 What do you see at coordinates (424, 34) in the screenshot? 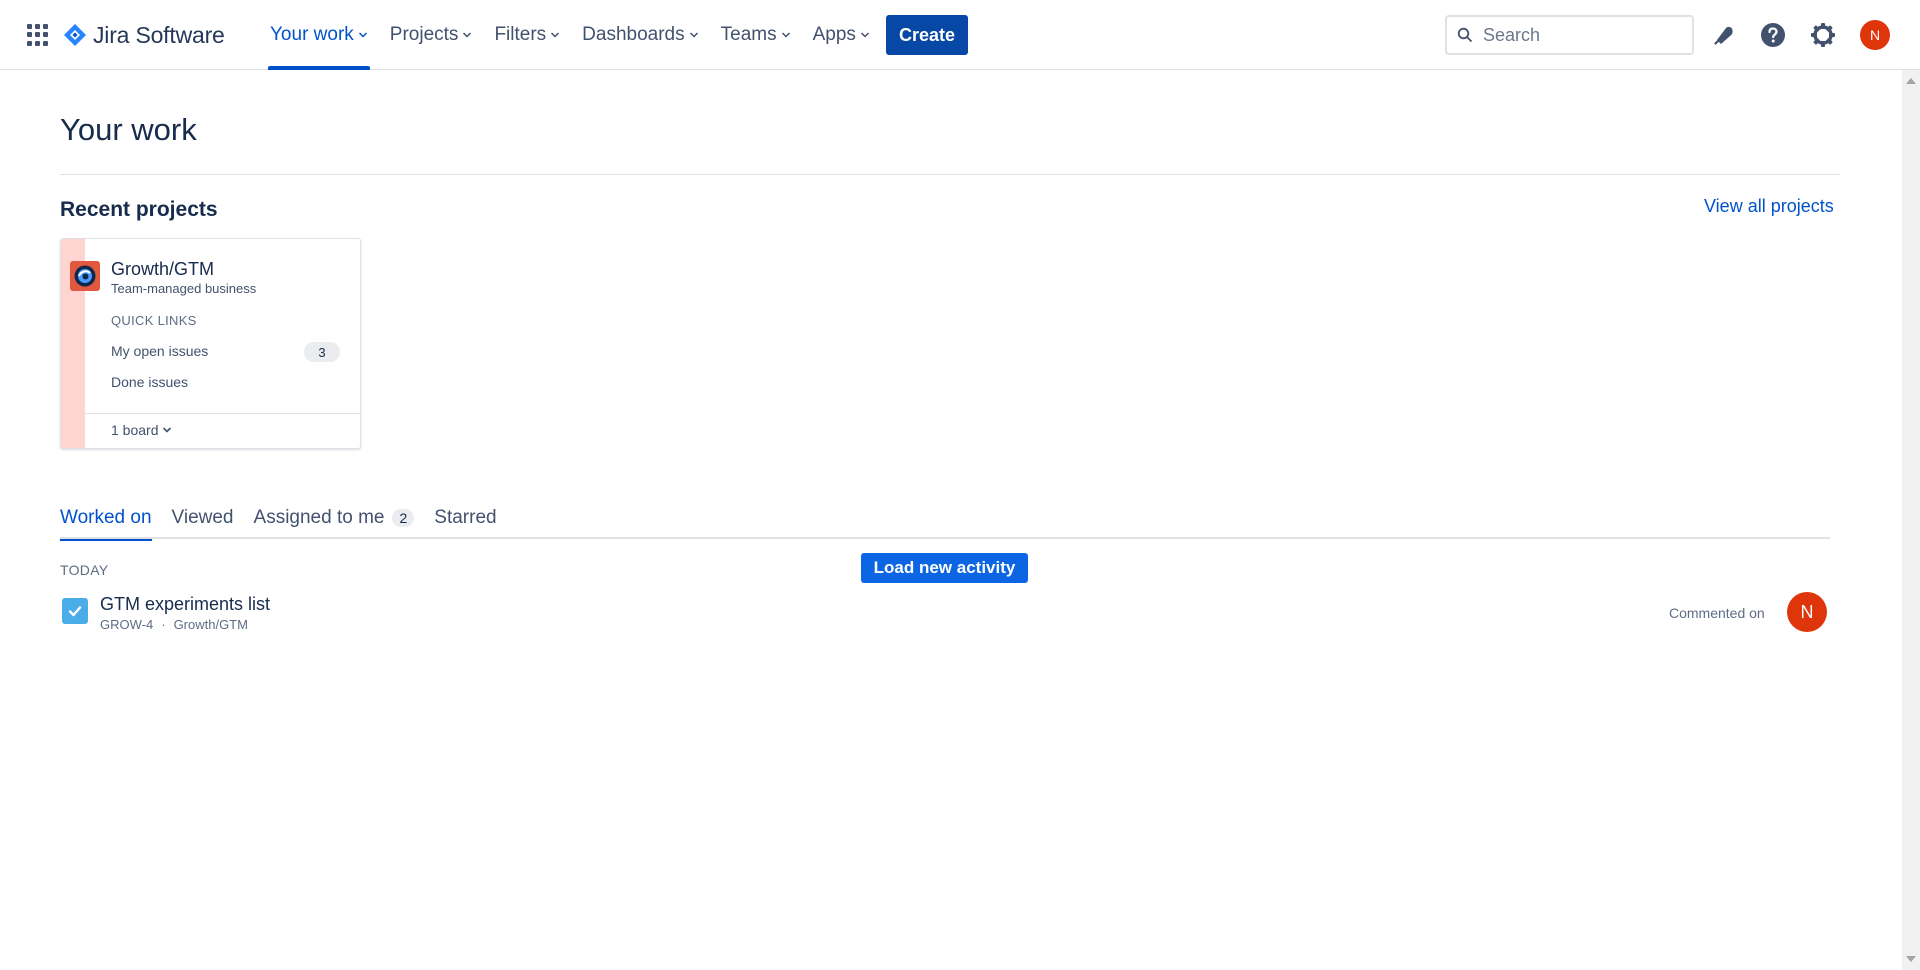
I see `nav-projects-label: Projects` at bounding box center [424, 34].